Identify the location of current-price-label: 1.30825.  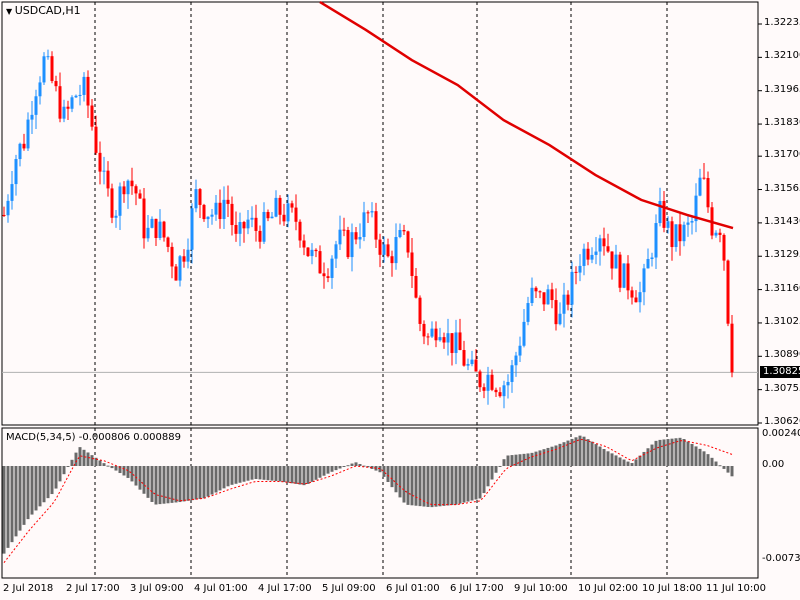
(780, 372).